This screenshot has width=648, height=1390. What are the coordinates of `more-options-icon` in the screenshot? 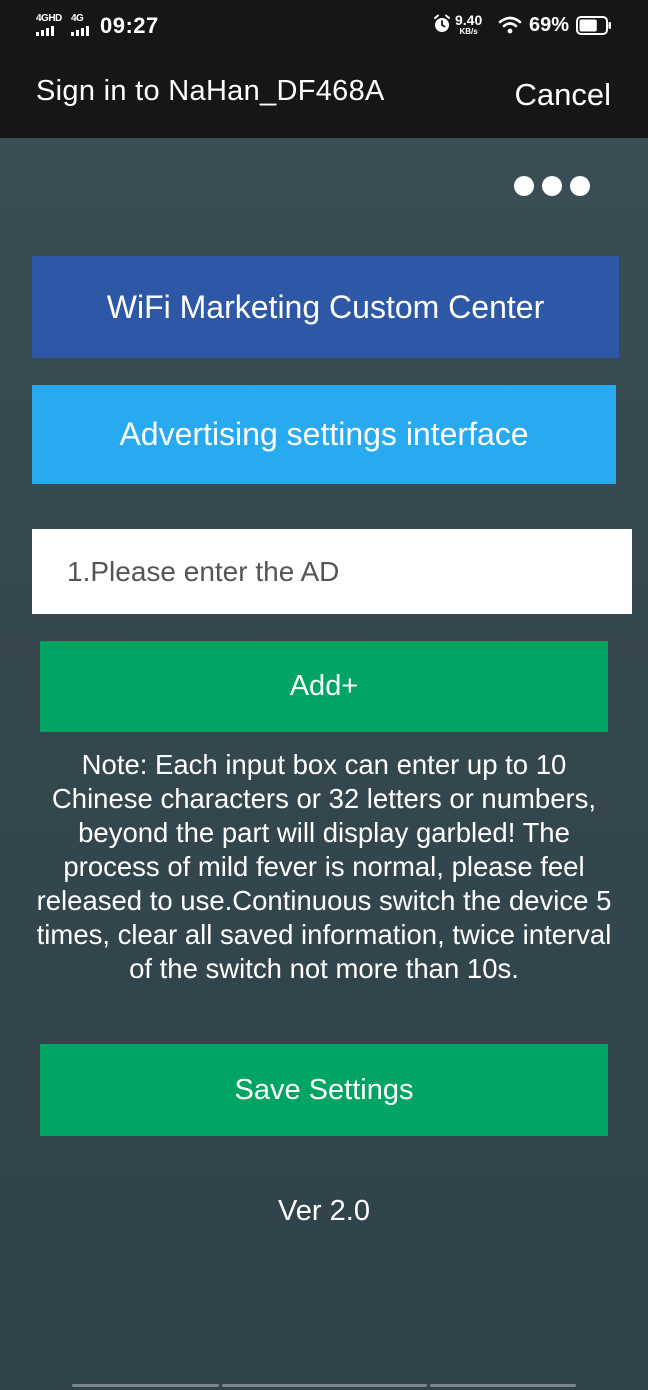 It's located at (552, 186).